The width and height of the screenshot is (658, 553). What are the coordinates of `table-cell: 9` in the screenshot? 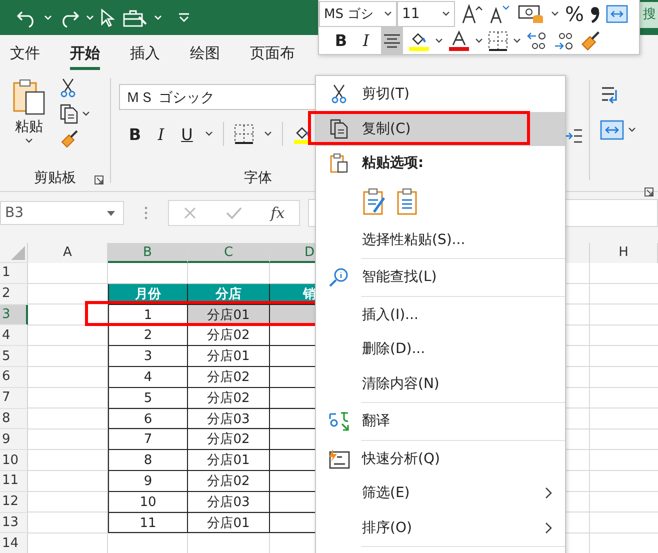 It's located at (148, 481).